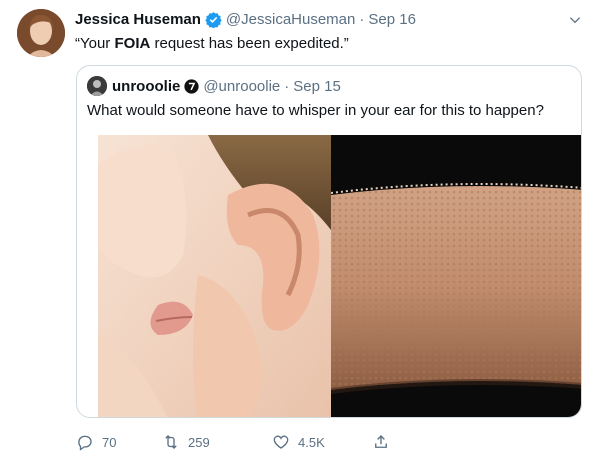  Describe the element at coordinates (311, 442) in the screenshot. I see `like-count: 4.5K` at that location.